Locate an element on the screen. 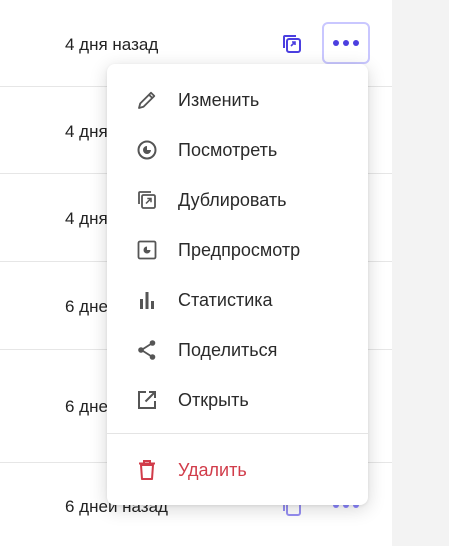 This screenshot has height=546, width=449. menu-item-label: Статистика is located at coordinates (225, 299).